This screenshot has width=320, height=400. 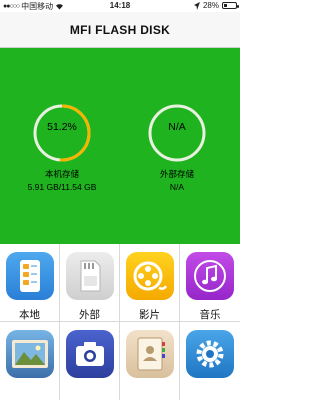 I want to click on external-storage-ring, so click(x=177, y=133).